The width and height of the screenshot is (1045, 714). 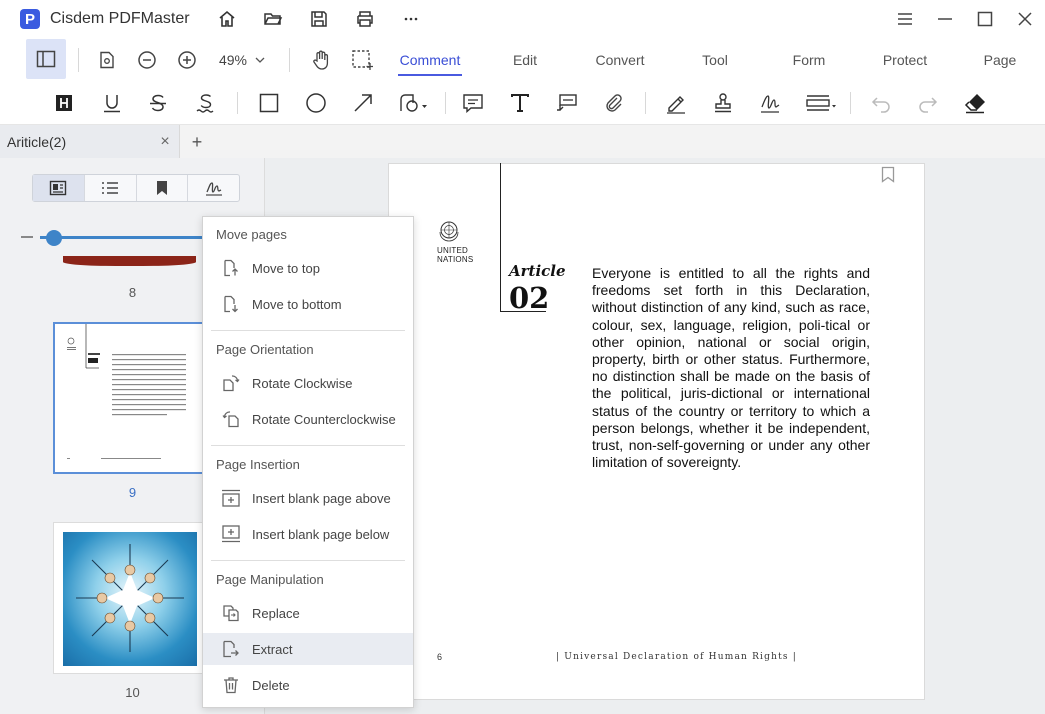 I want to click on minimize-icon, so click(x=945, y=19).